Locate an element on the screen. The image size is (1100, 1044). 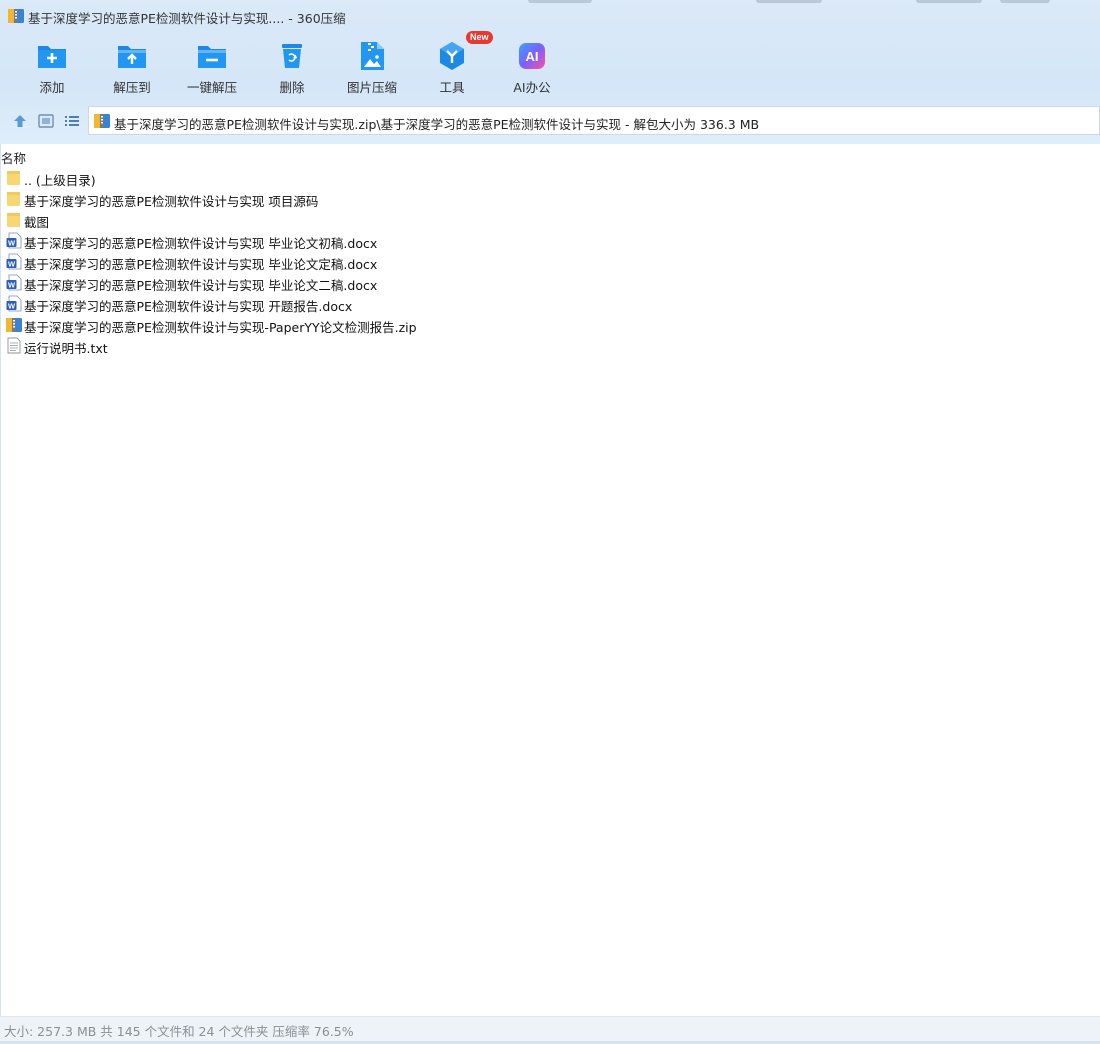
extract-to-button: 解压到 is located at coordinates (132, 67).